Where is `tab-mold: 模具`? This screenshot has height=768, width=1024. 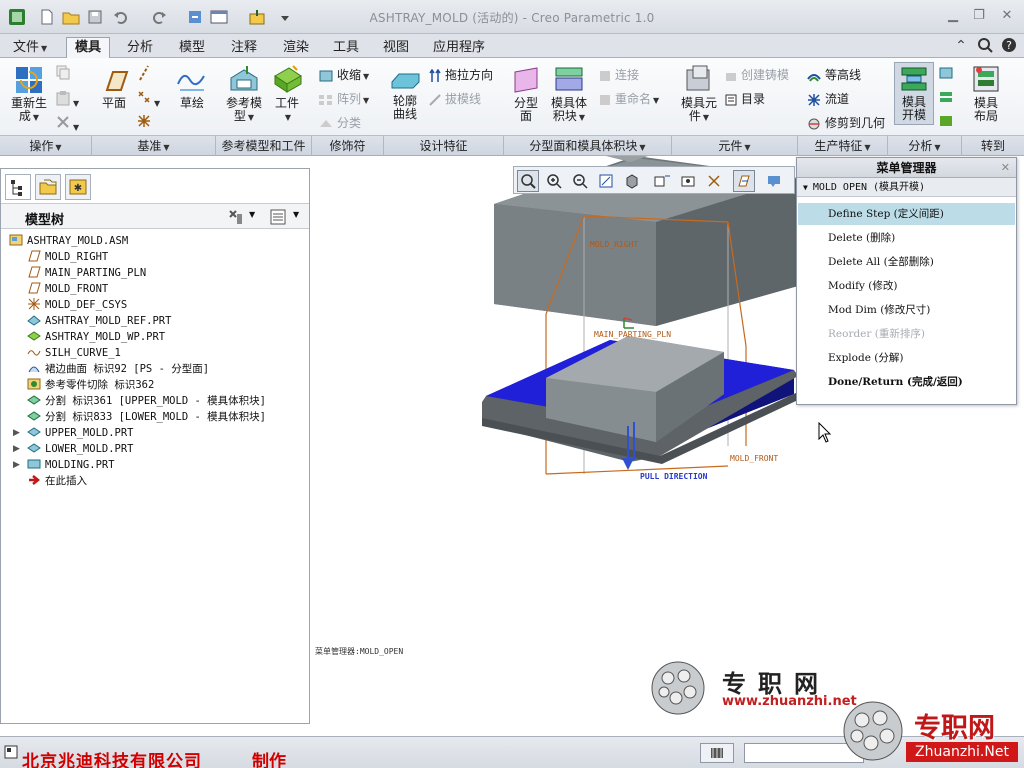 tab-mold: 模具 is located at coordinates (88, 48).